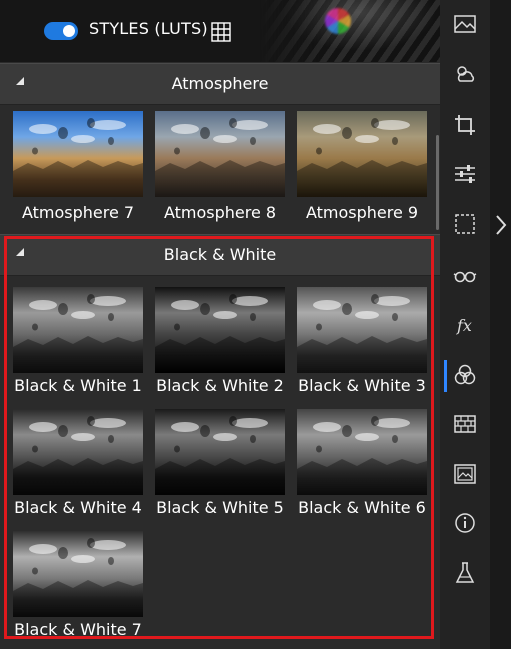  Describe the element at coordinates (501, 225) in the screenshot. I see `chevron-right-icon` at that location.